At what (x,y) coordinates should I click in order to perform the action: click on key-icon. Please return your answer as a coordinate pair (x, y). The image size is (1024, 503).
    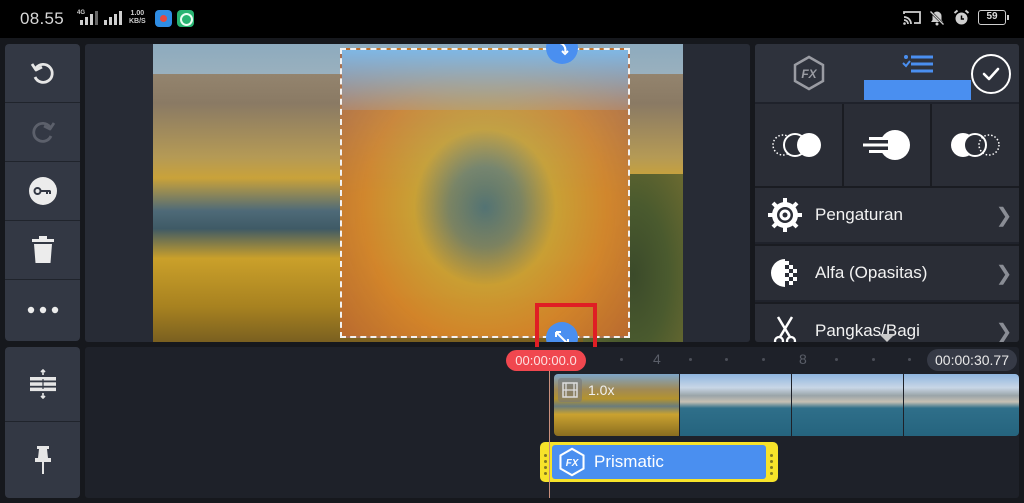
    Looking at the image, I should click on (42, 191).